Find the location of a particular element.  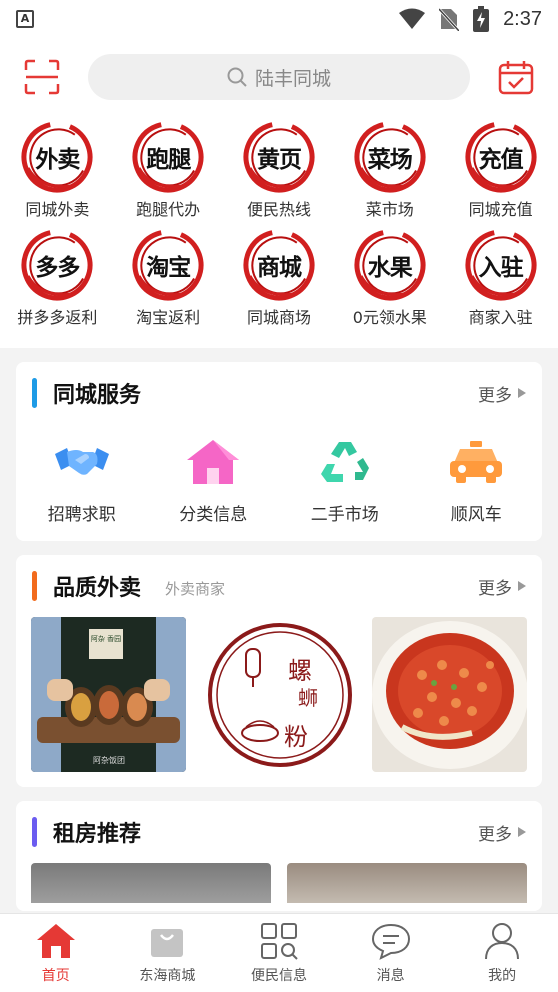

service-secondhand: 二手市场 is located at coordinates (345, 479).